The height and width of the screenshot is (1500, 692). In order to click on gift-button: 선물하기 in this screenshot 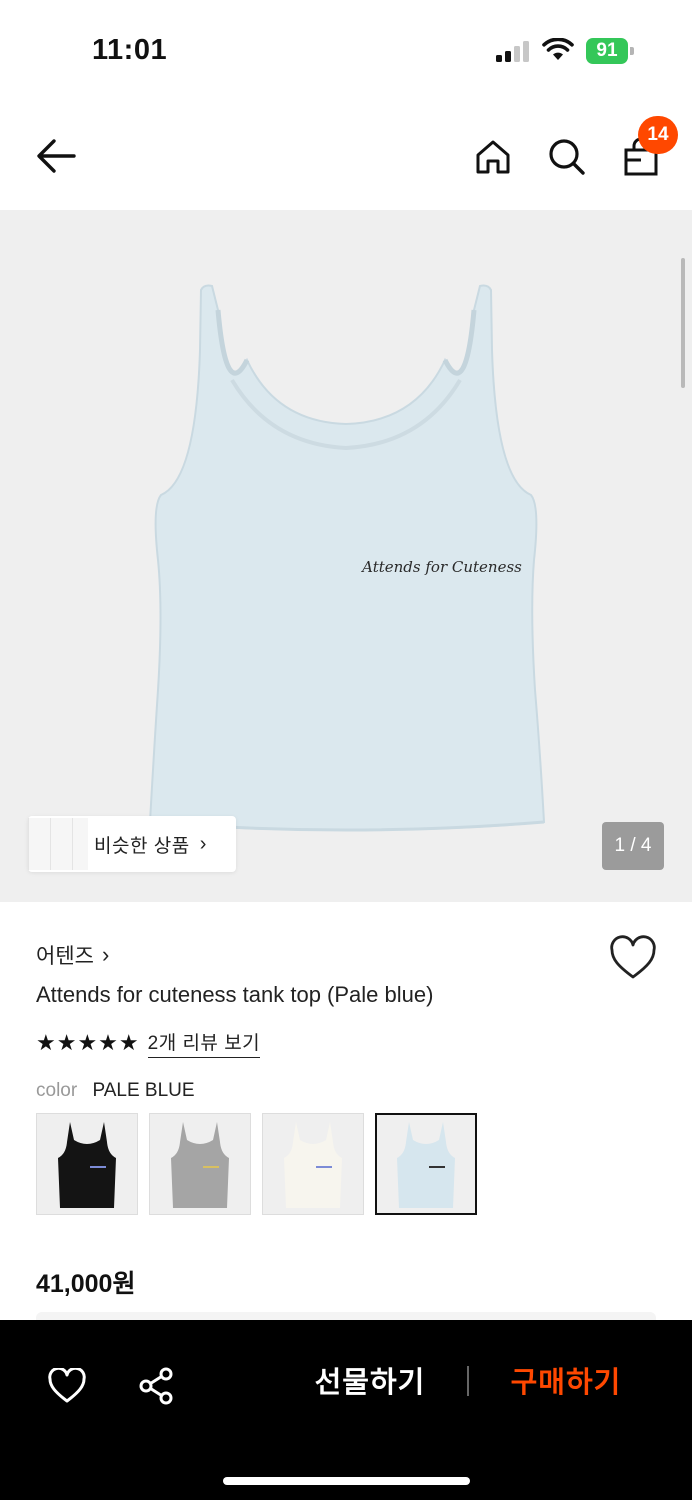, I will do `click(370, 1383)`.